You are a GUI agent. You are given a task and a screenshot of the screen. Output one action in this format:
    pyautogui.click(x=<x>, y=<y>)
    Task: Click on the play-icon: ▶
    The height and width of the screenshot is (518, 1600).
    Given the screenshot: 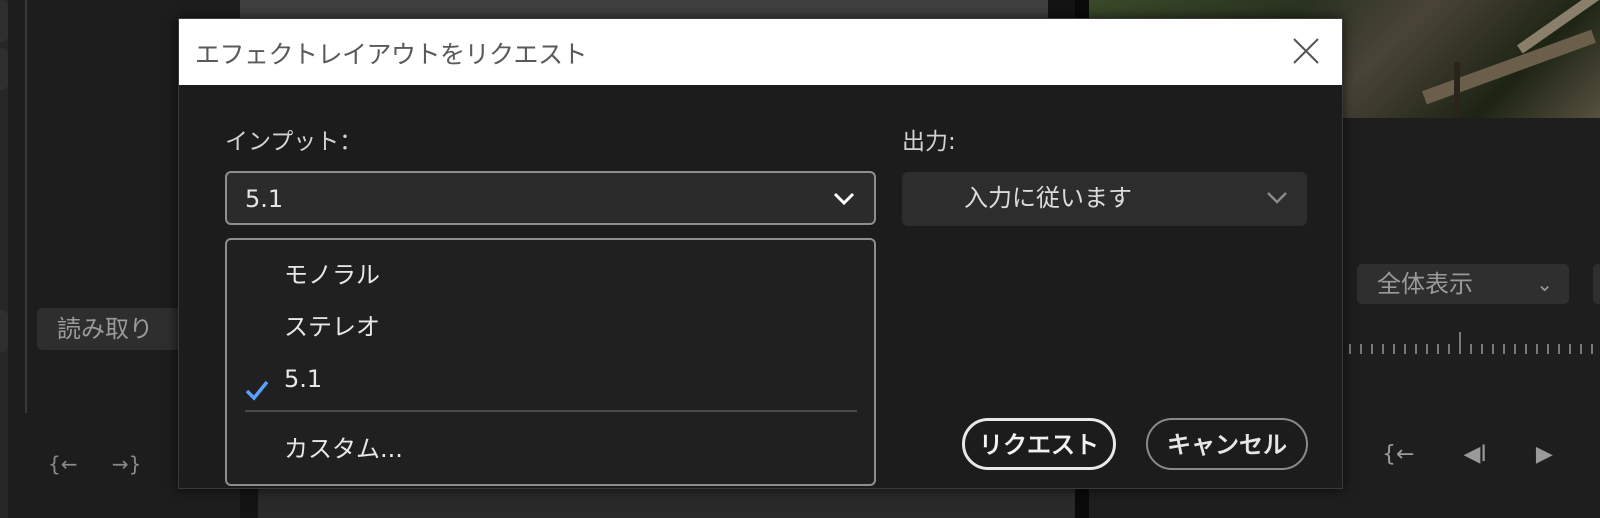 What is the action you would take?
    pyautogui.click(x=1544, y=454)
    